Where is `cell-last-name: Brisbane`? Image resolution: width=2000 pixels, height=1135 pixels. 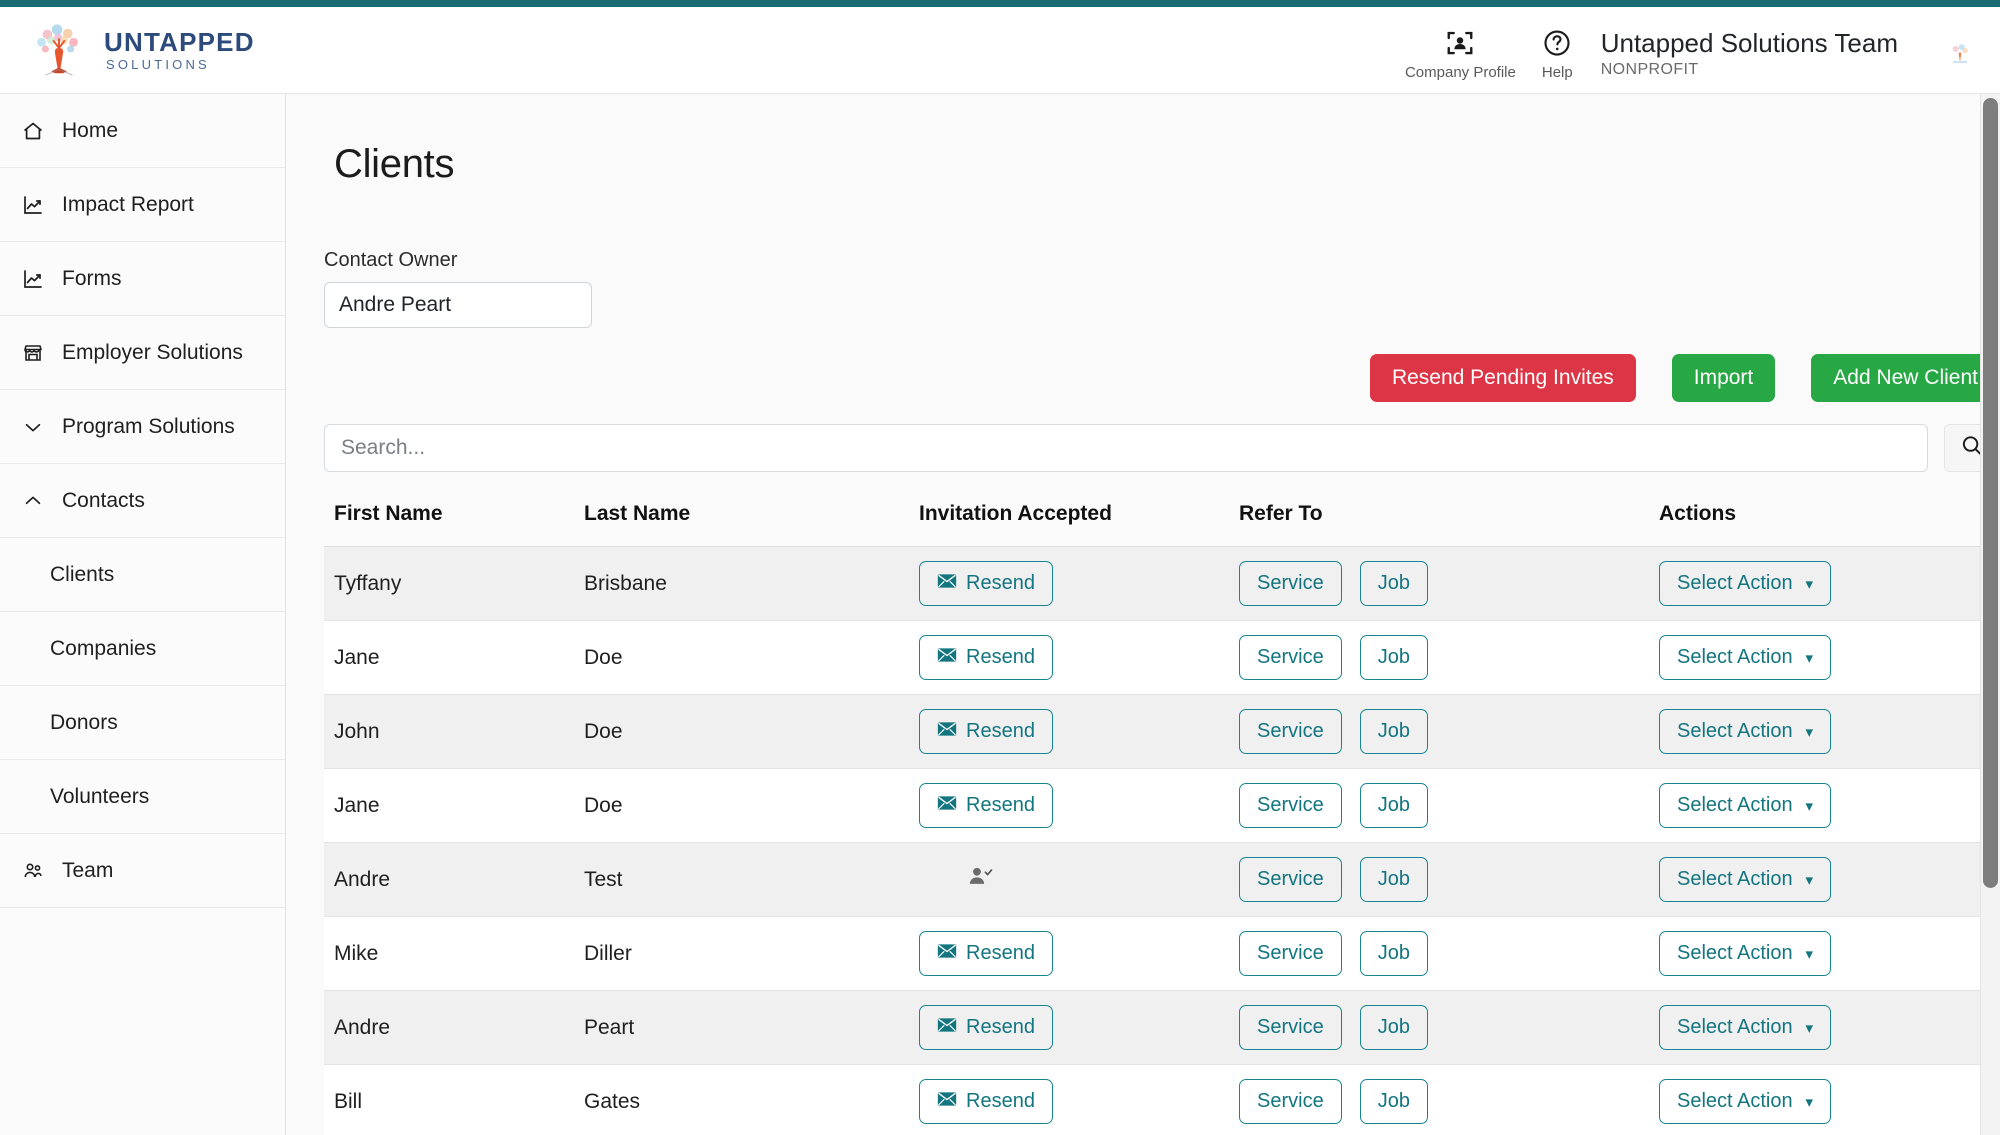 cell-last-name: Brisbane is located at coordinates (741, 583).